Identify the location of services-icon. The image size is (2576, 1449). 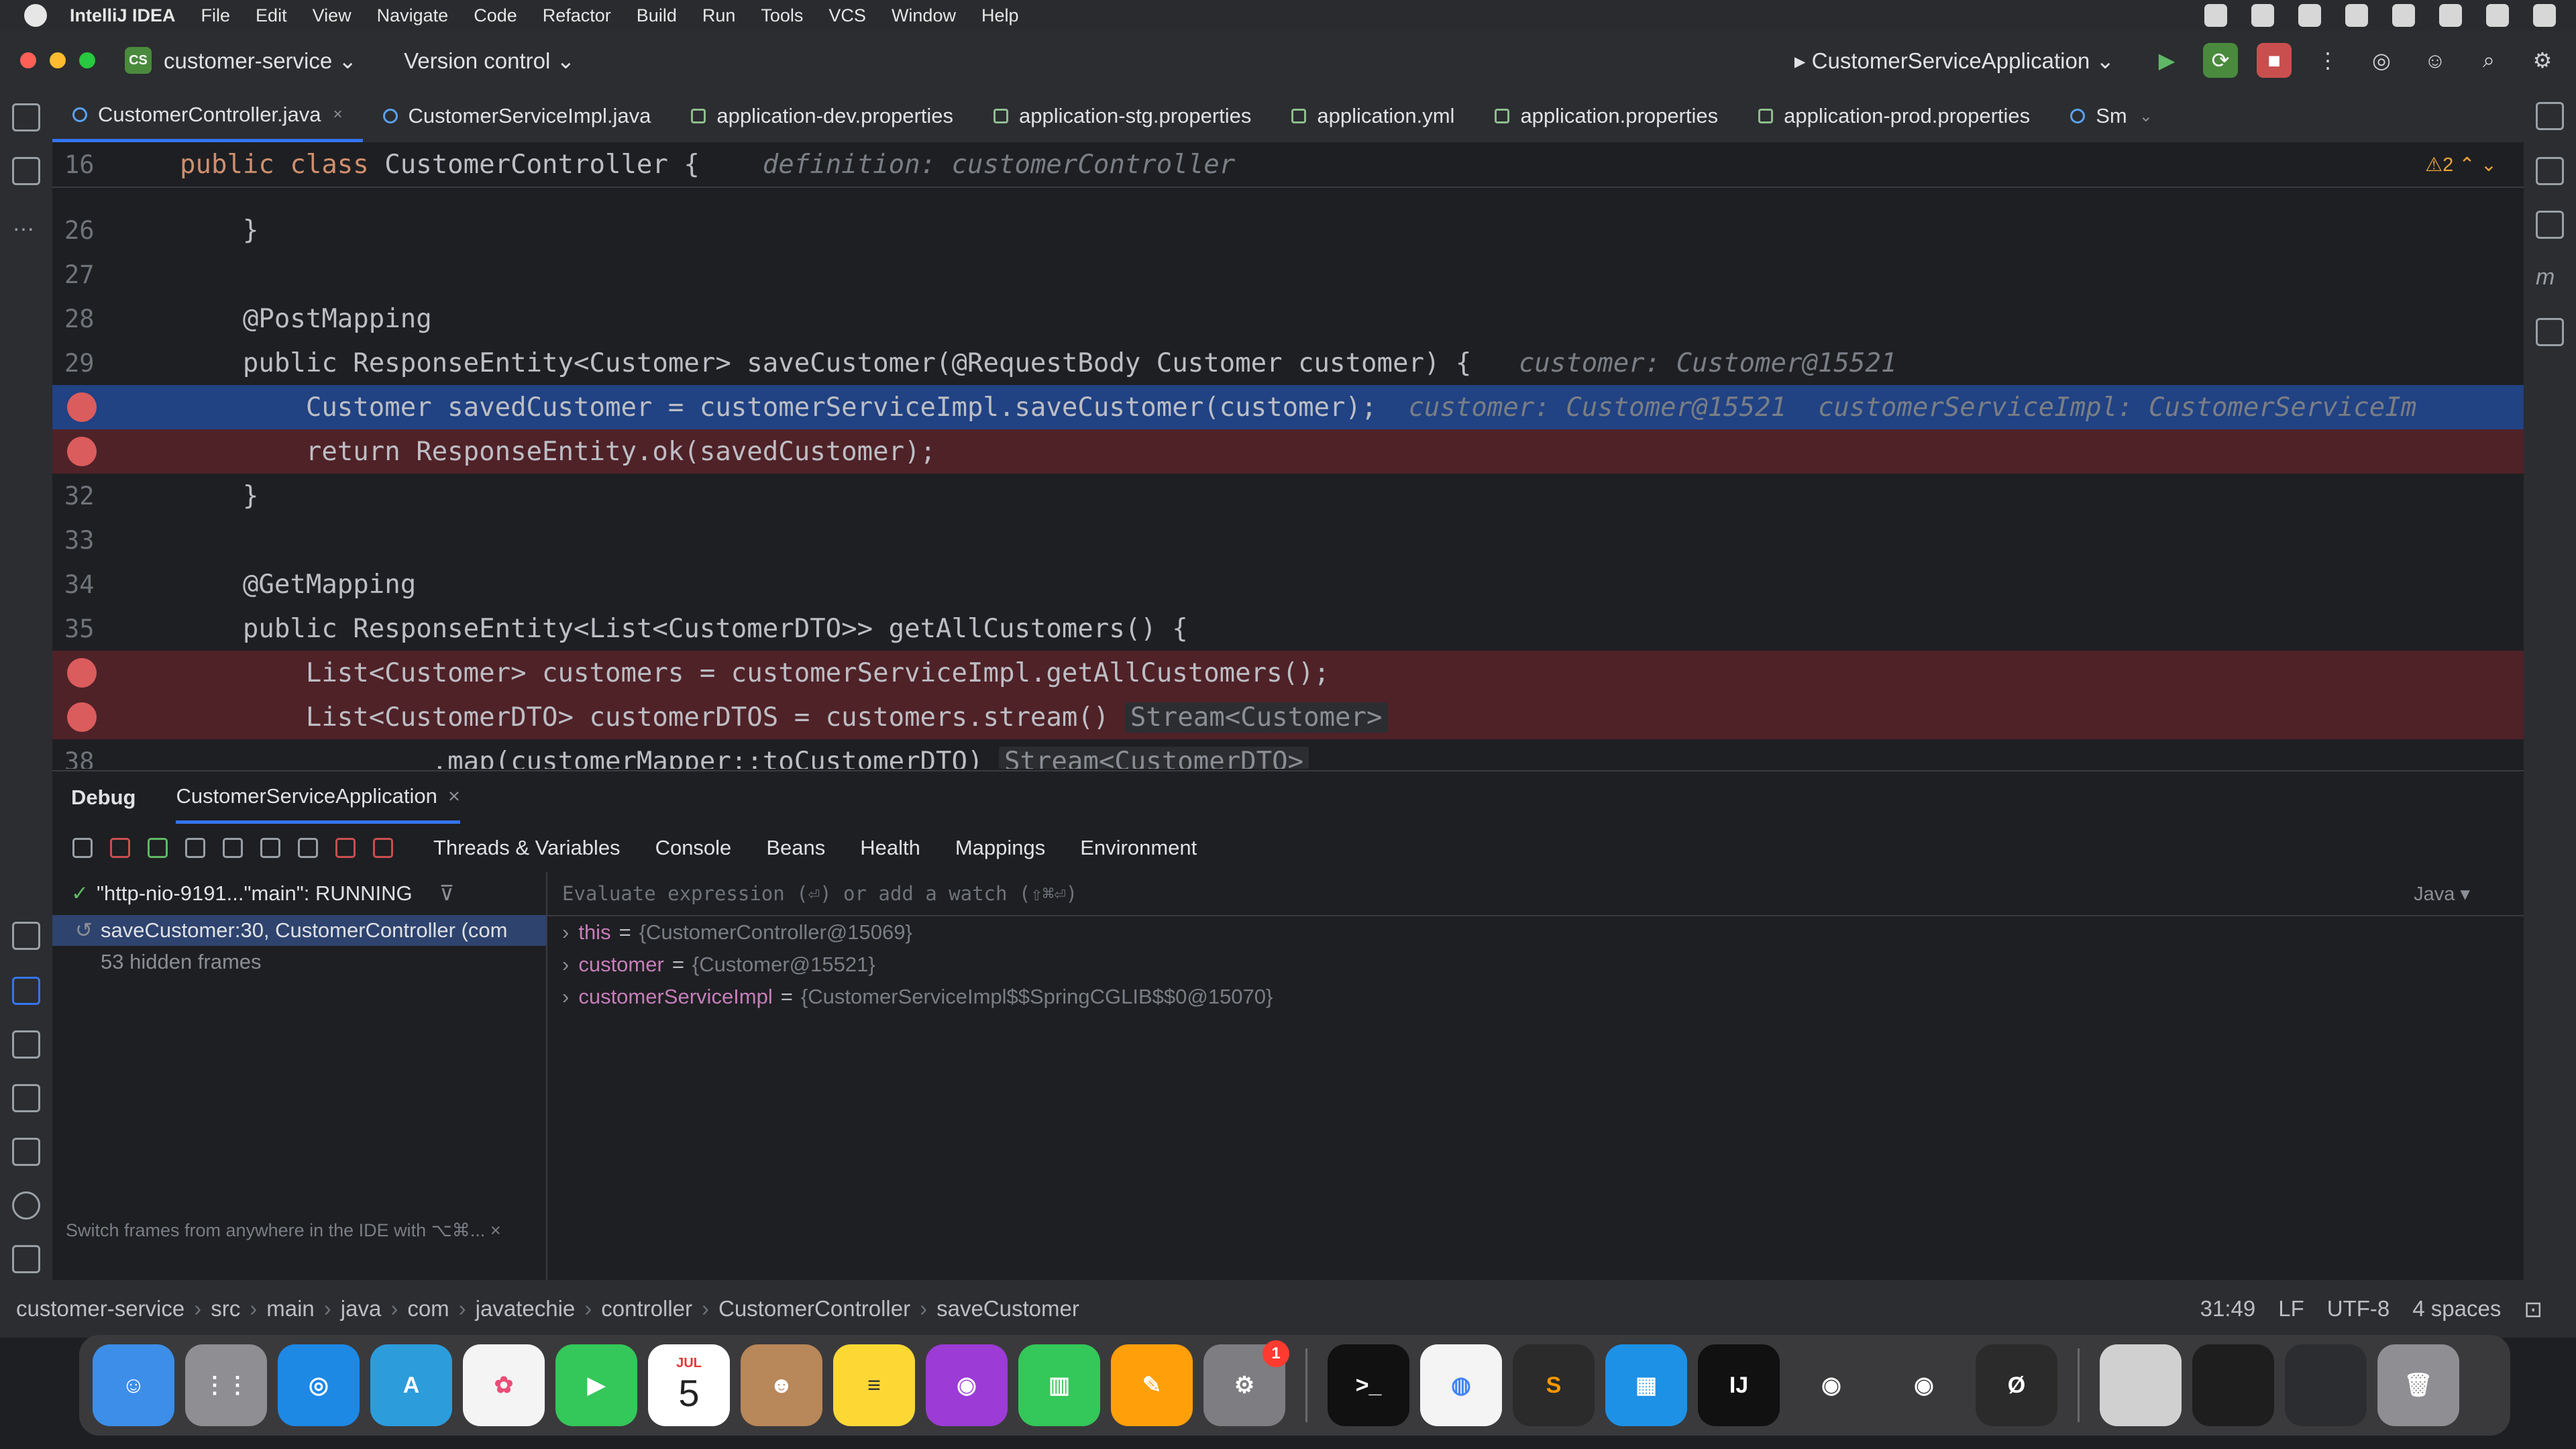
(26, 936).